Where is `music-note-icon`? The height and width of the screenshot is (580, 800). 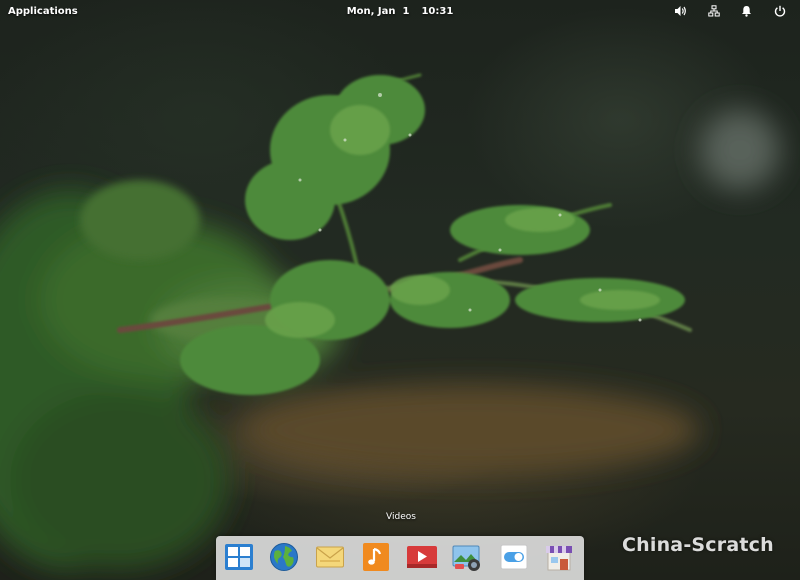 music-note-icon is located at coordinates (376, 557).